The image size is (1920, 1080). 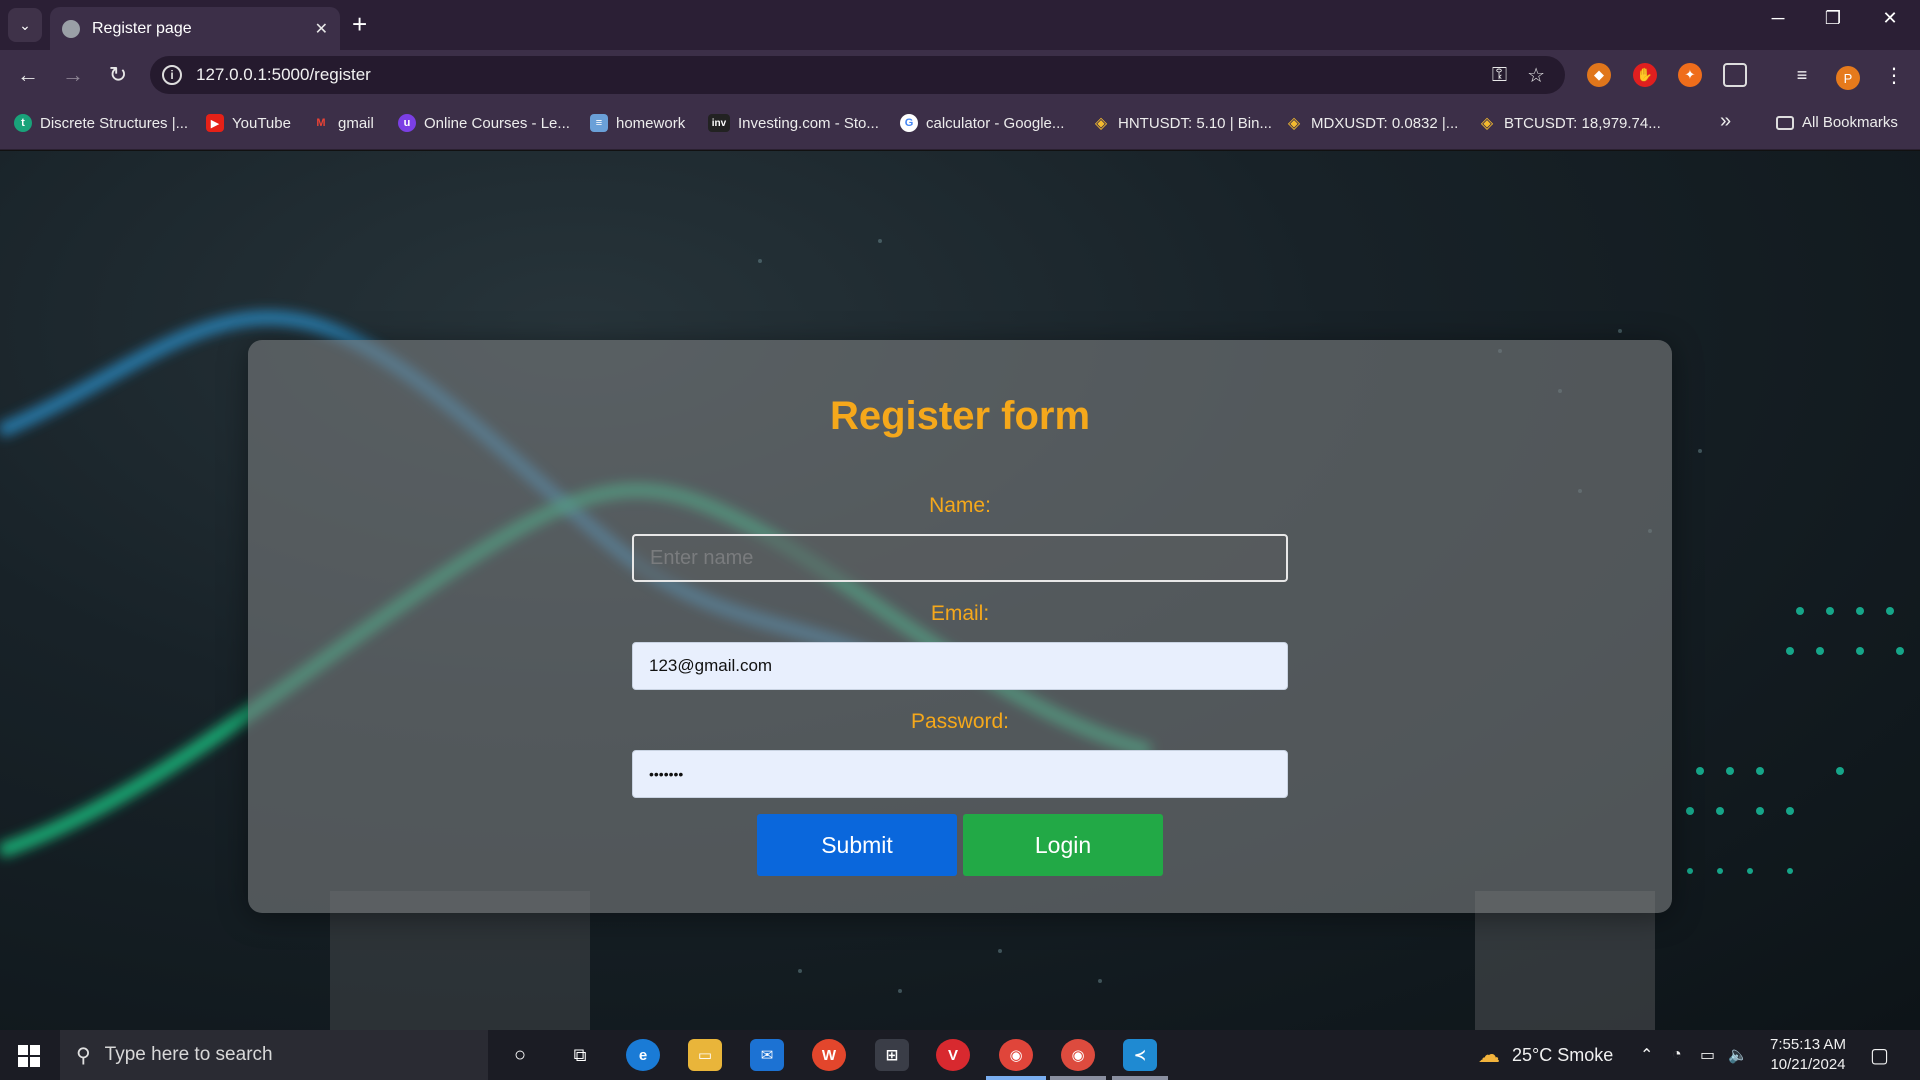 What do you see at coordinates (829, 1055) in the screenshot?
I see `wps-office-icon: W` at bounding box center [829, 1055].